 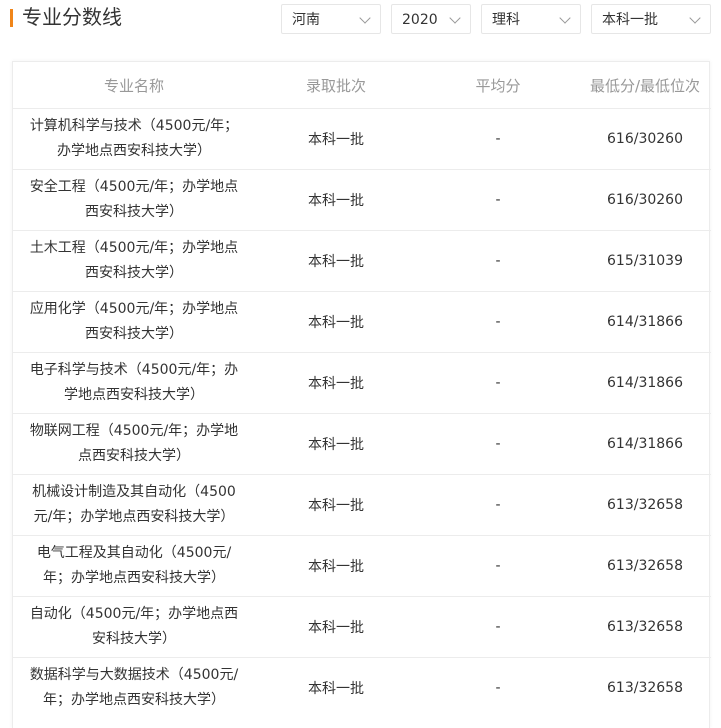 I want to click on table-row: 土木工程（4500元/年；办学地点西安科技大学） 本科一批 -615/31039, so click(x=362, y=261).